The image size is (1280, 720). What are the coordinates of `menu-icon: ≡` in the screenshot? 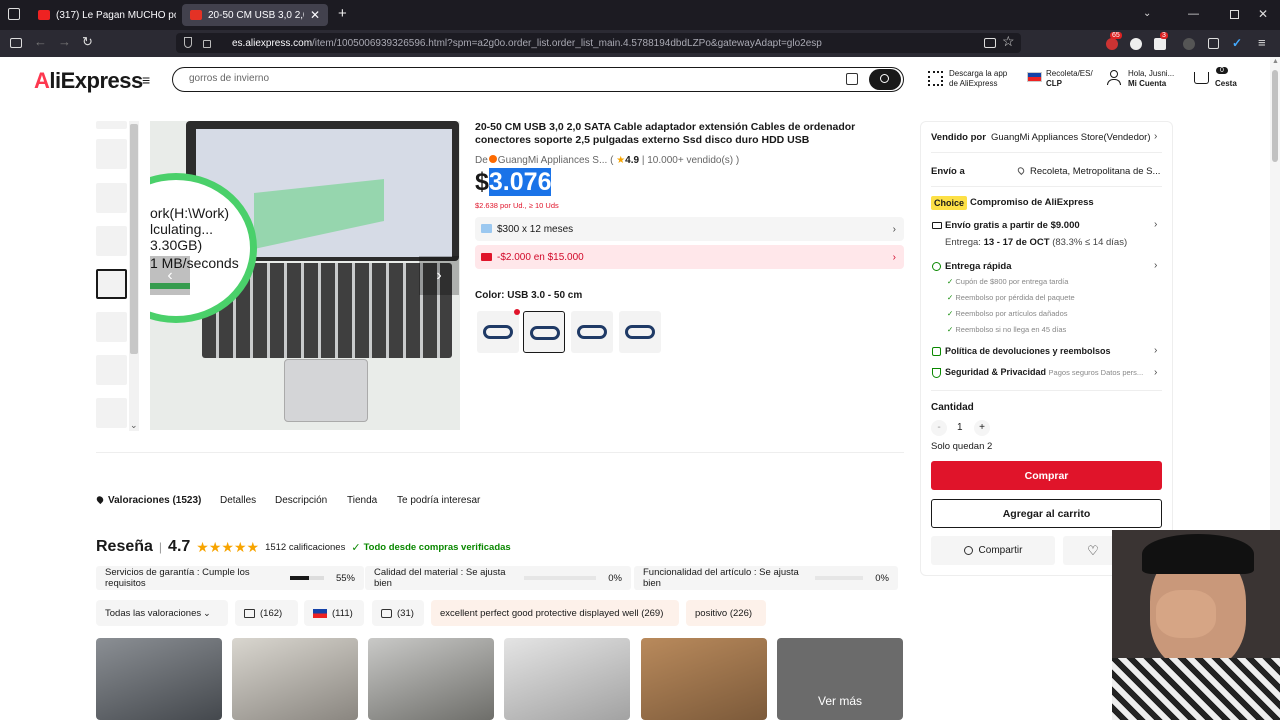 It's located at (1262, 42).